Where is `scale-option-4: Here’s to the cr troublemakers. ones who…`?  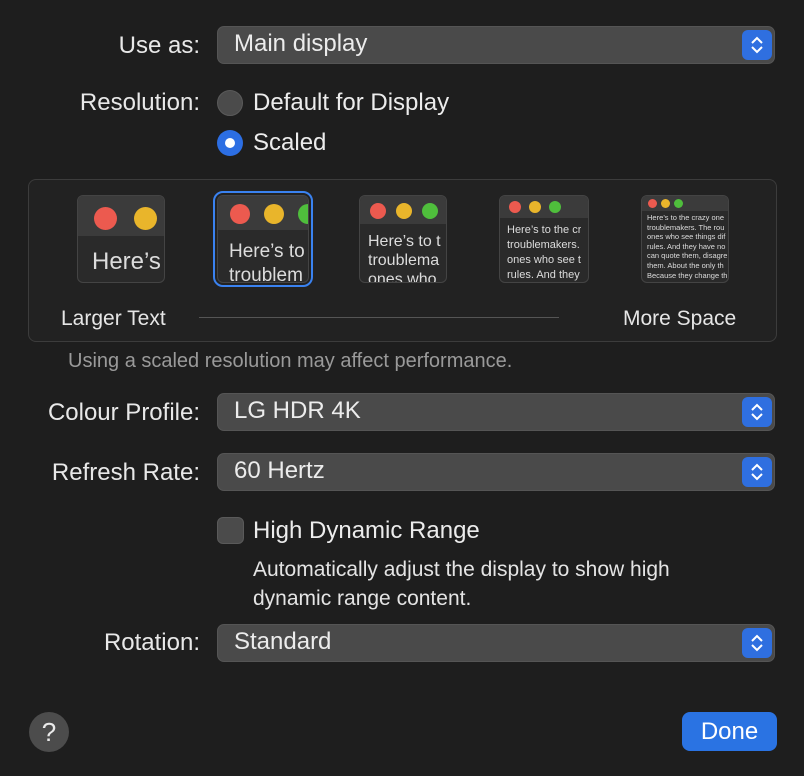
scale-option-4: Here’s to the cr troublemakers. ones who… is located at coordinates (544, 239).